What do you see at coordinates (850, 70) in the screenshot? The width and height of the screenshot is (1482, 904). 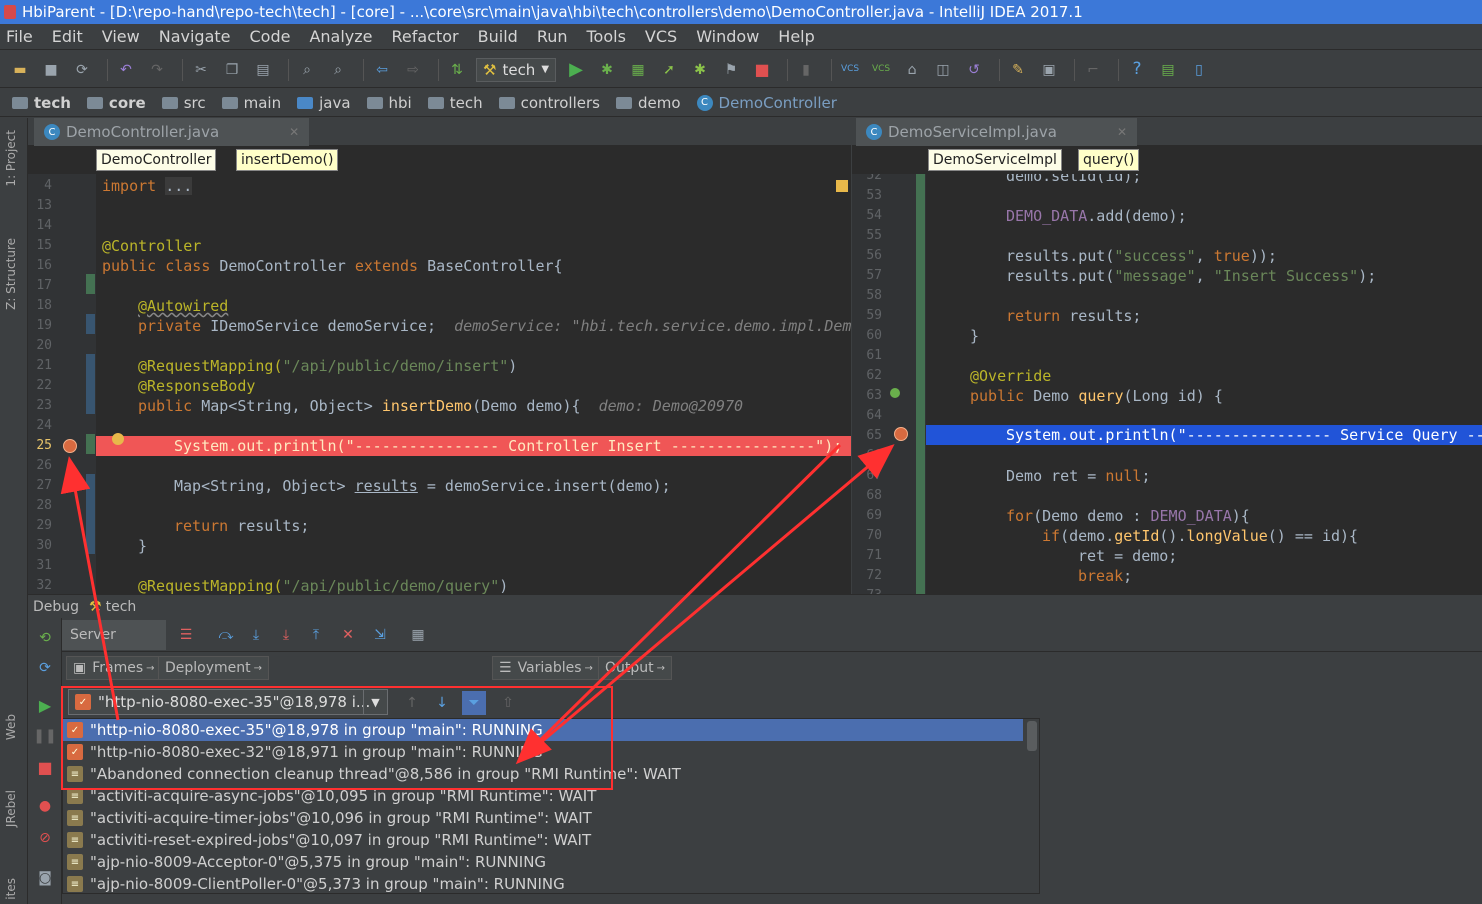 I see `vcs-update-icon: VCS` at bounding box center [850, 70].